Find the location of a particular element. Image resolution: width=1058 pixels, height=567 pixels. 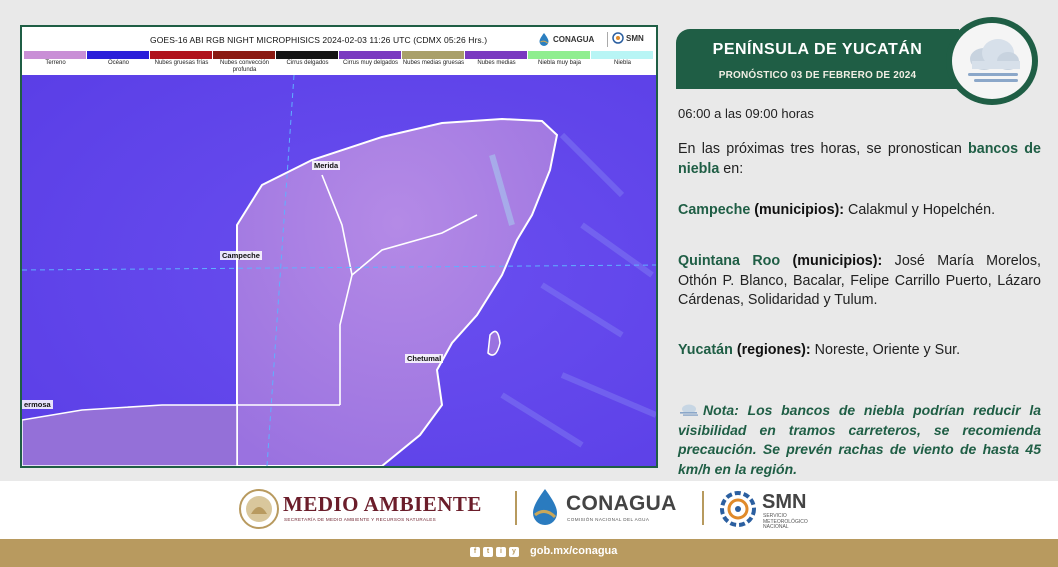

legend-item: Terreno is located at coordinates (55, 62).